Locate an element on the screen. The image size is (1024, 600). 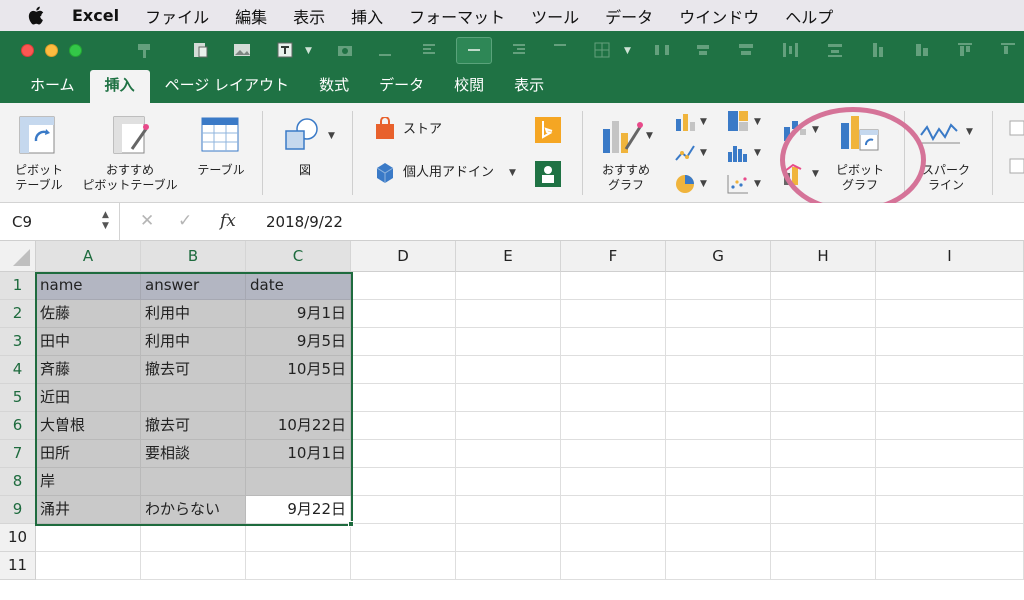
cell-E10 is located at coordinates (508, 538).